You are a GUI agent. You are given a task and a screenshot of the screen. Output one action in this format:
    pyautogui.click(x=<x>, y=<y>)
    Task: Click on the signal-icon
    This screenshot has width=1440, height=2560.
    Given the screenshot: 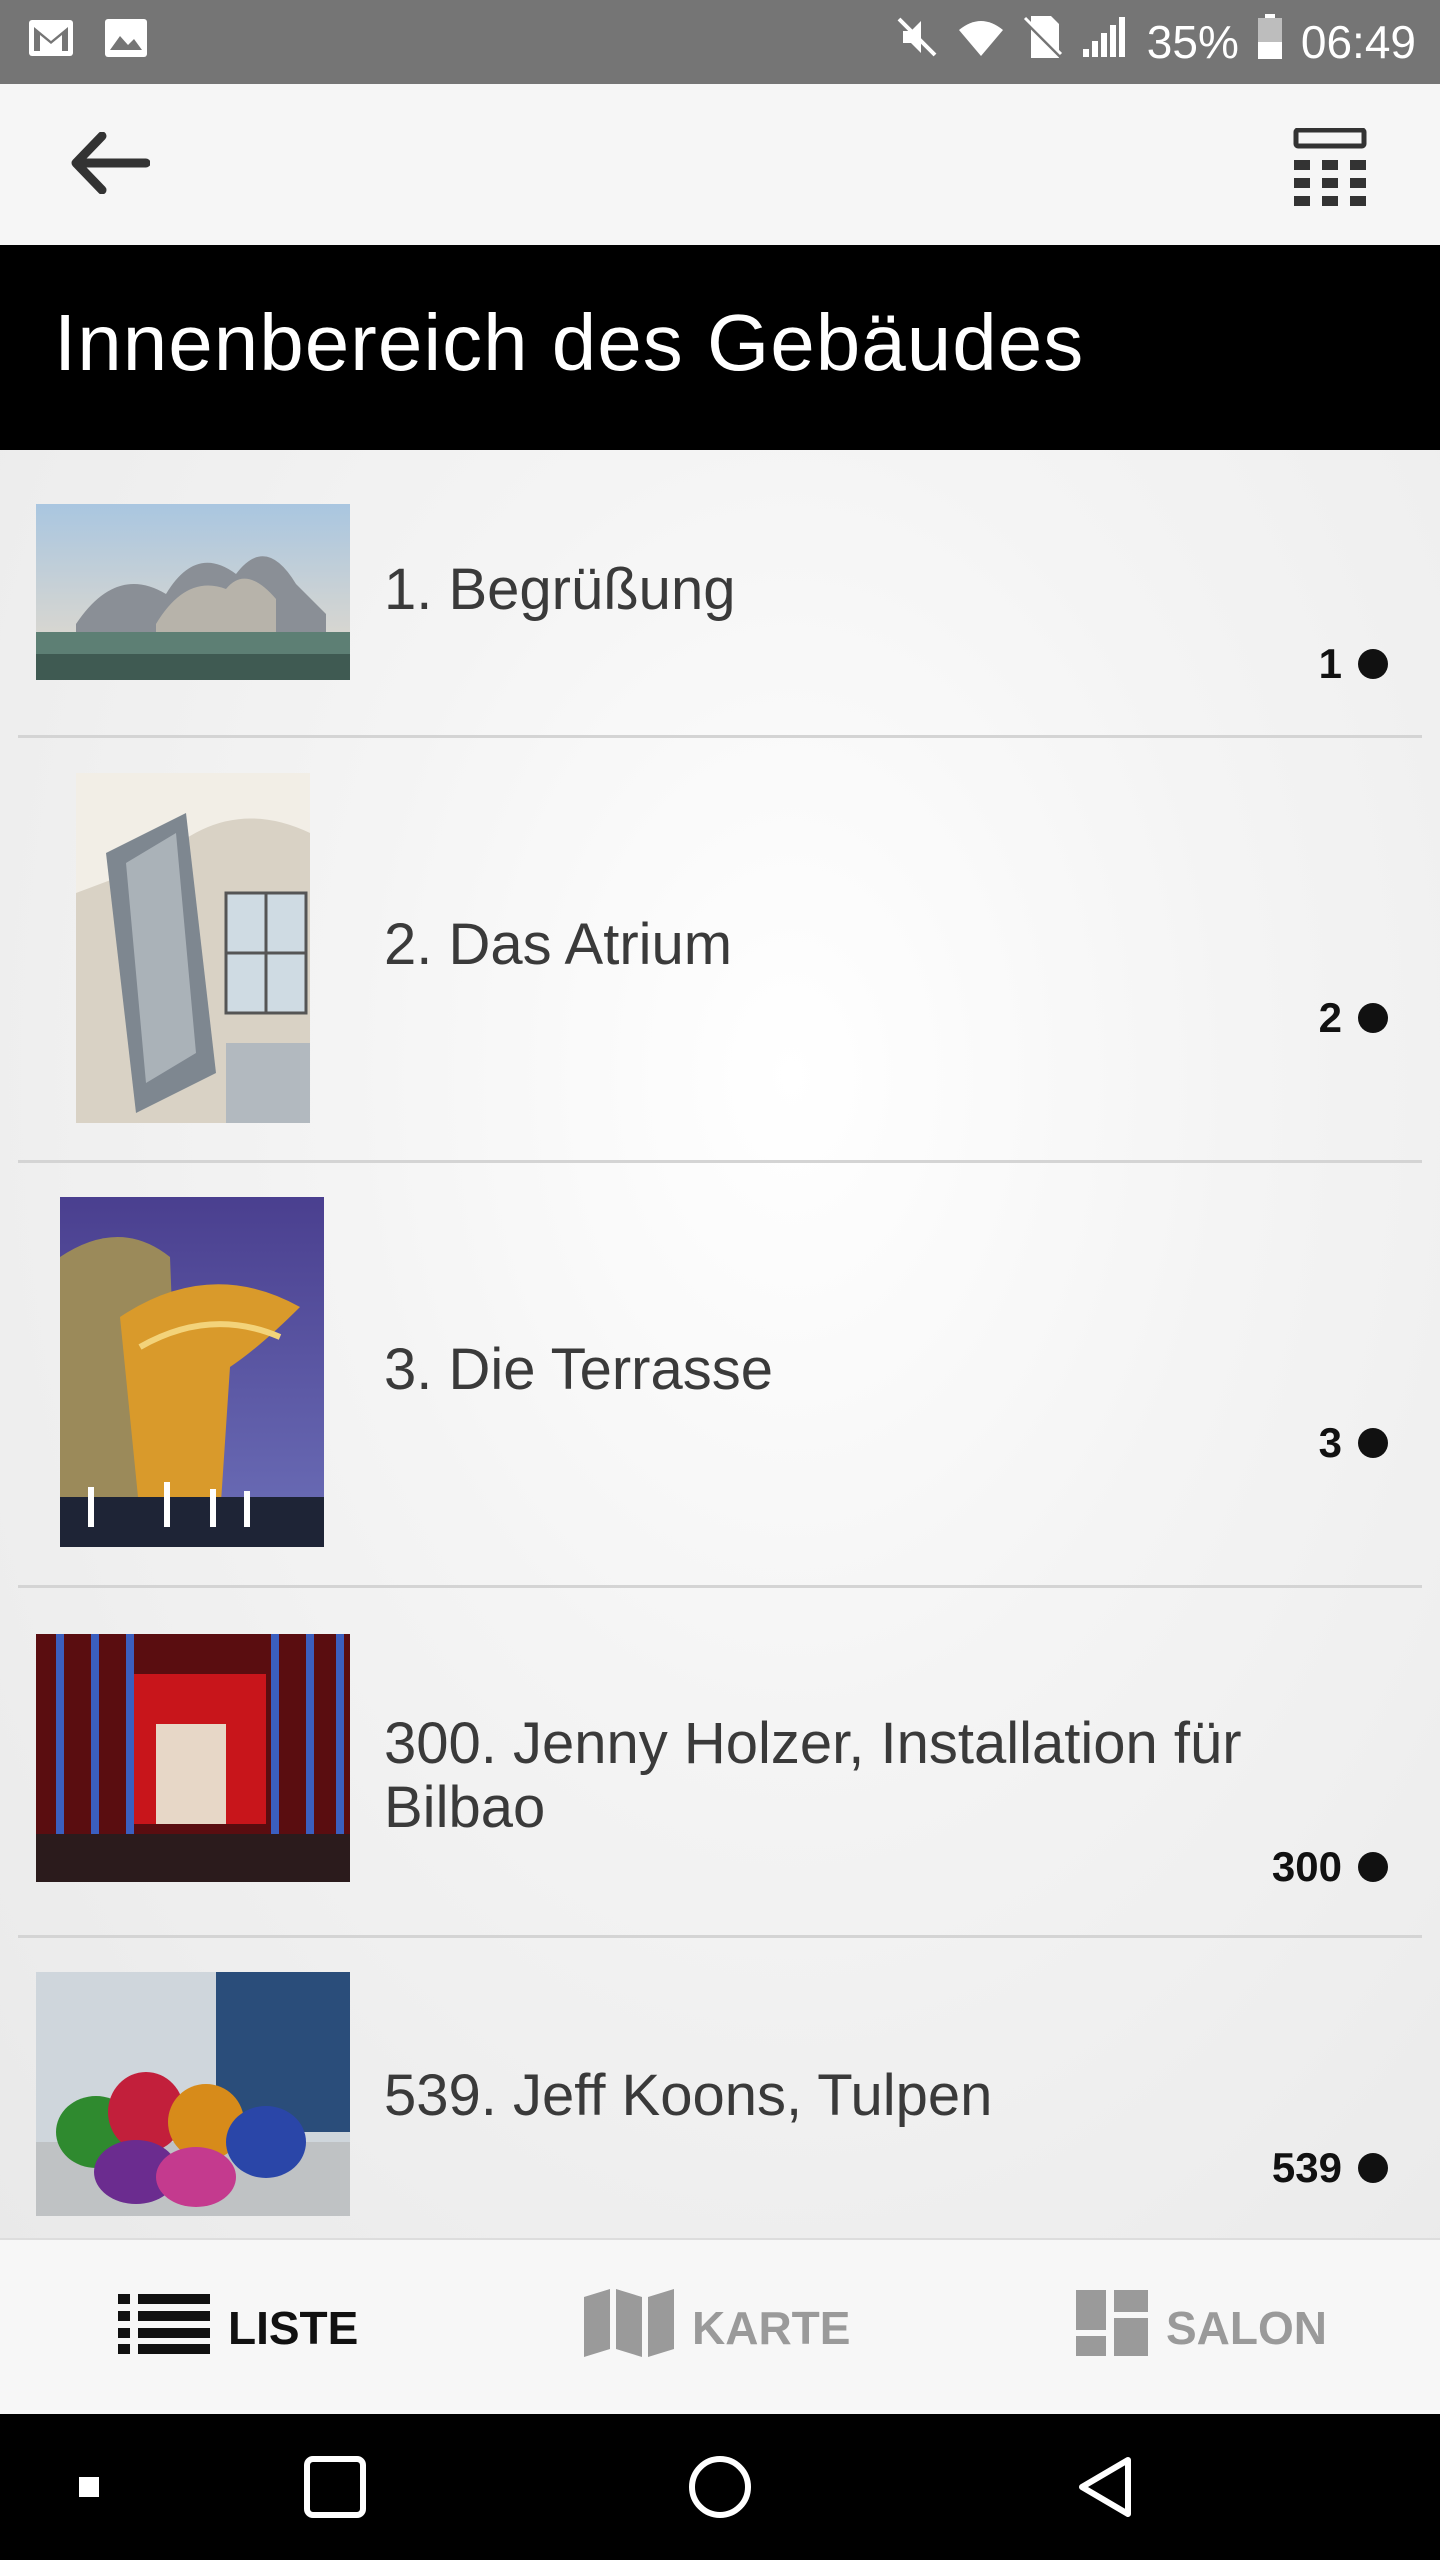 What is the action you would take?
    pyautogui.click(x=1105, y=42)
    